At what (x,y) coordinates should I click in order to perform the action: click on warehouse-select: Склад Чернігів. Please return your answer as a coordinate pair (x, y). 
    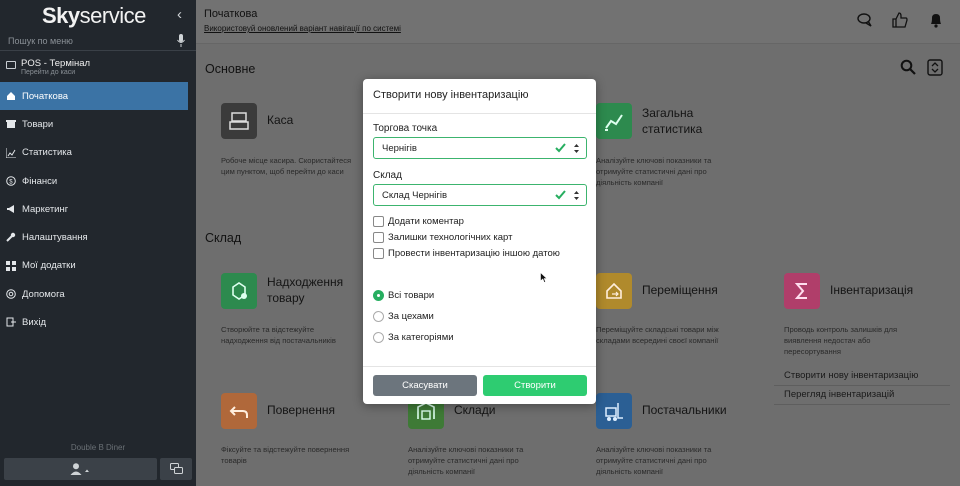
    Looking at the image, I should click on (480, 195).